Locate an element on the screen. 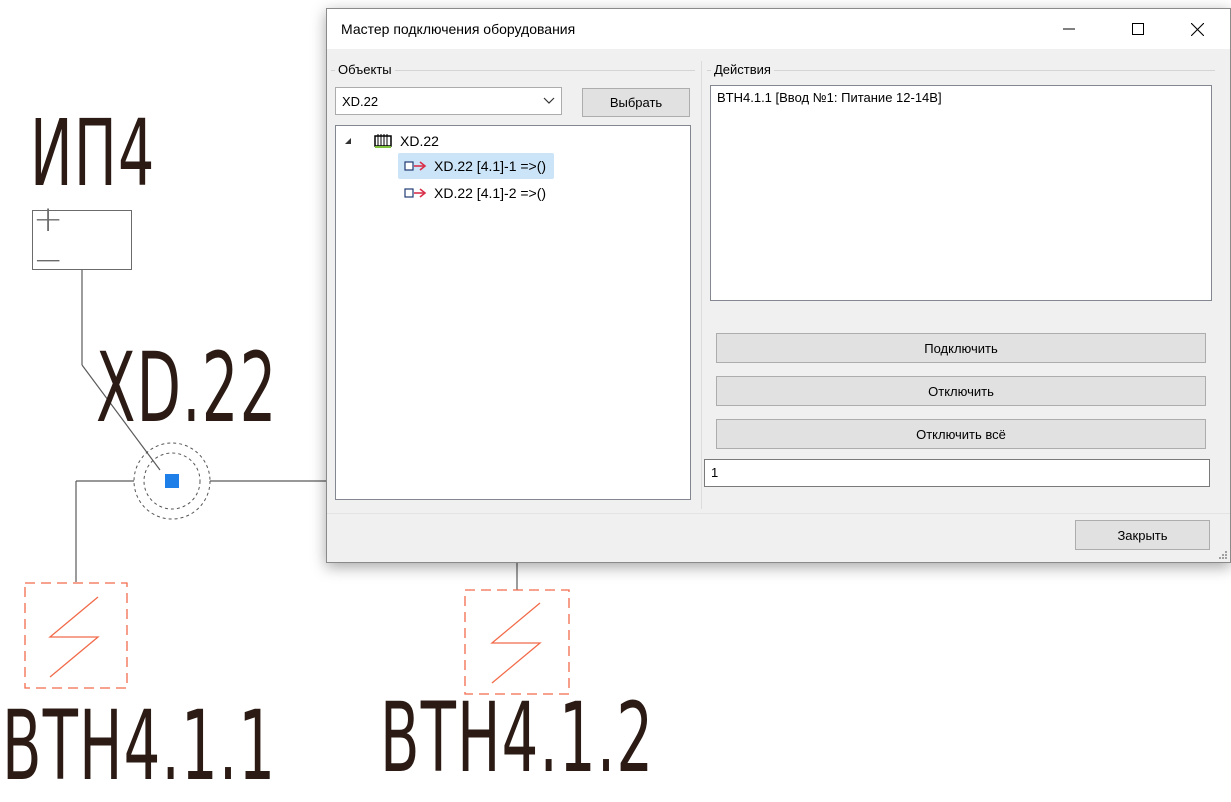  group-divider is located at coordinates (701, 285).